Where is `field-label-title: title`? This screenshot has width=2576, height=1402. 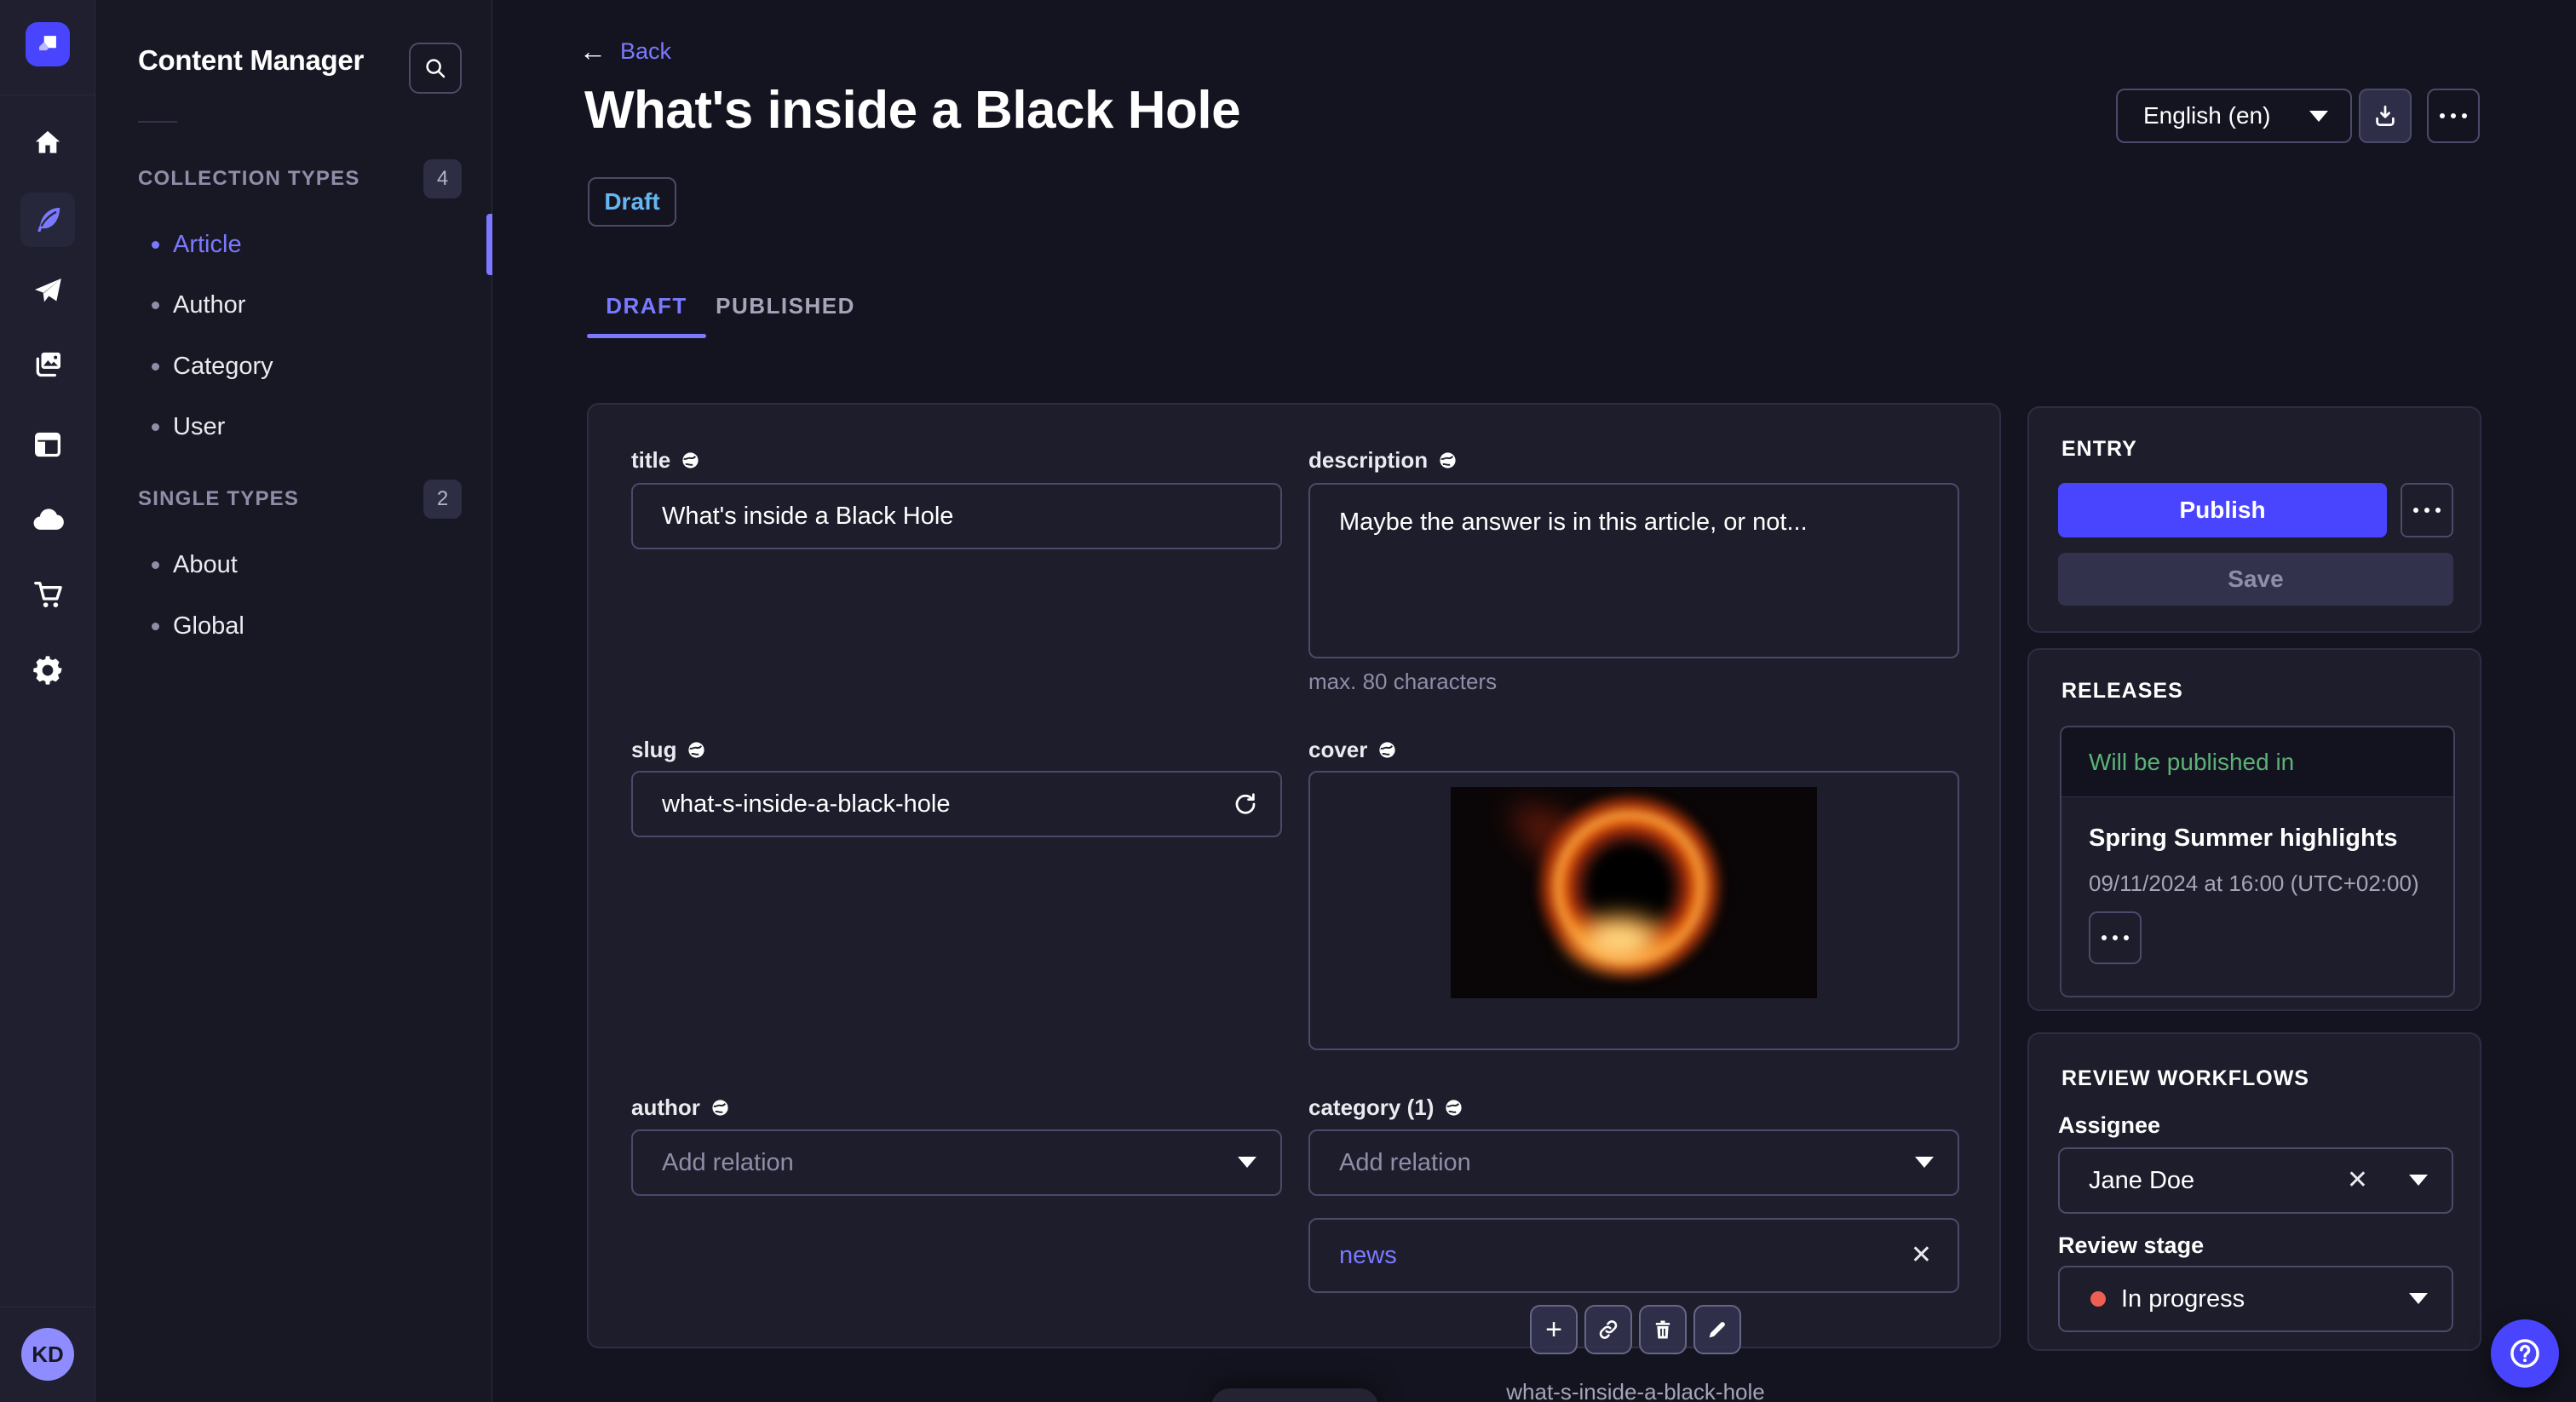 field-label-title: title is located at coordinates (665, 460).